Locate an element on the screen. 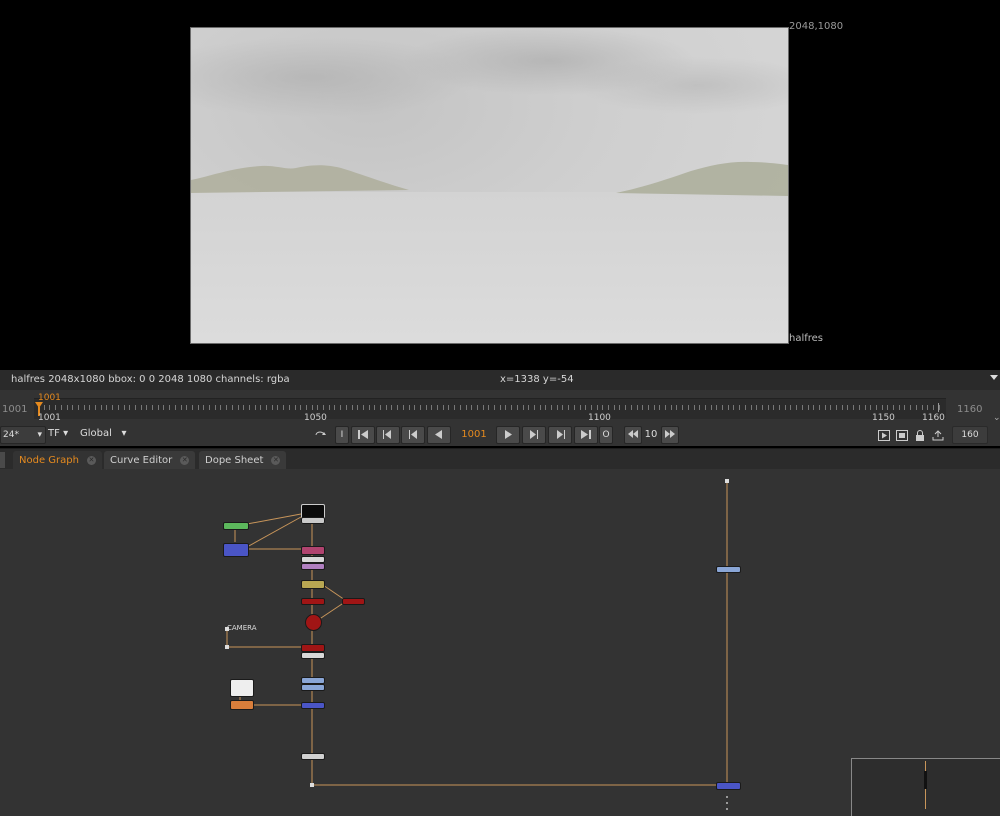  orange-node is located at coordinates (242, 705).